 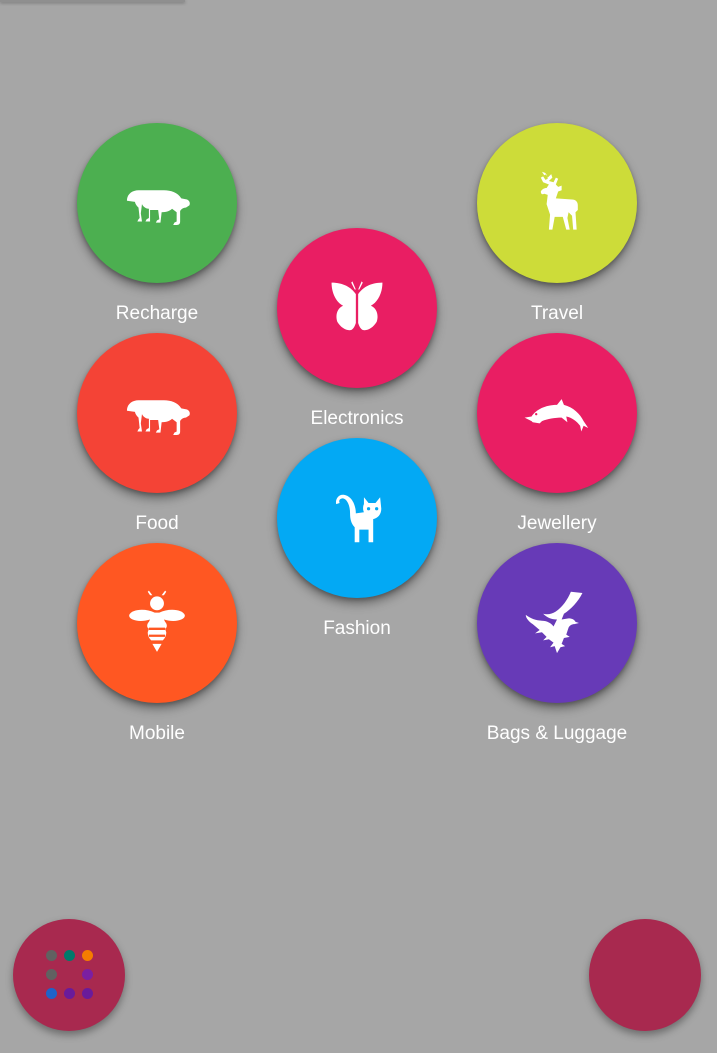 I want to click on butterfly-icon, so click(x=357, y=306).